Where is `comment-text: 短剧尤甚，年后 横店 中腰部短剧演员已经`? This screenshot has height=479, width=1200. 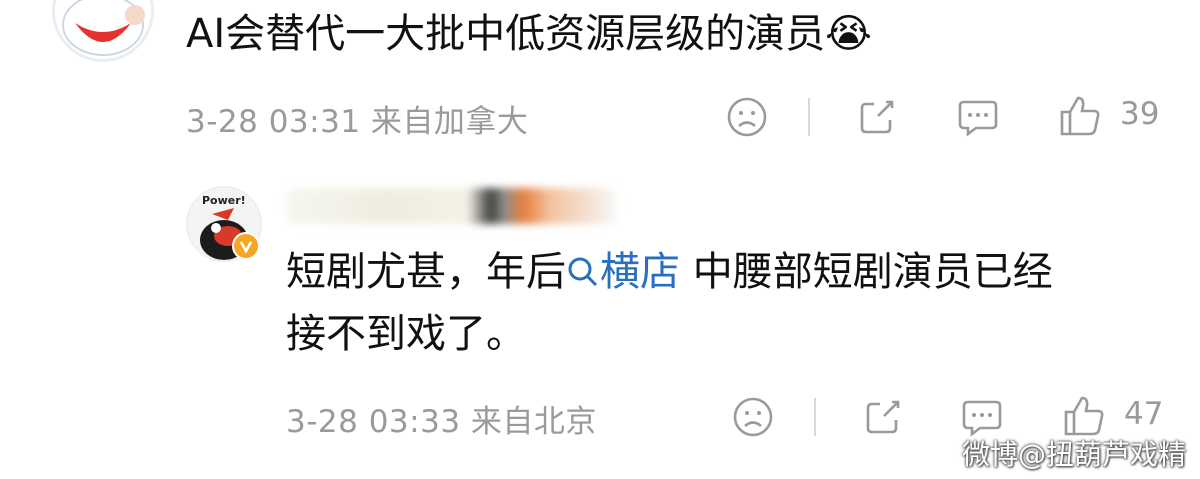 comment-text: 短剧尤甚，年后 横店 中腰部短剧演员已经 is located at coordinates (669, 272).